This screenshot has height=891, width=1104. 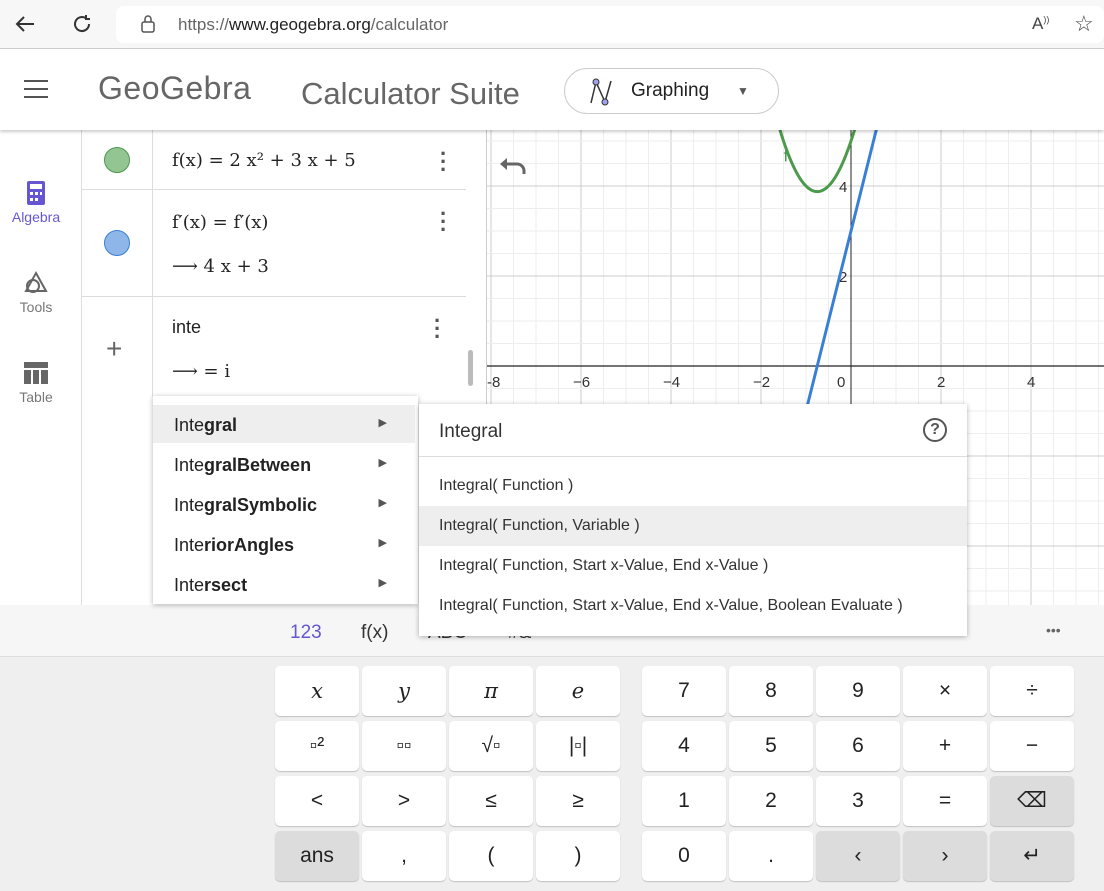 What do you see at coordinates (1053, 630) in the screenshot?
I see `more-icon: •••` at bounding box center [1053, 630].